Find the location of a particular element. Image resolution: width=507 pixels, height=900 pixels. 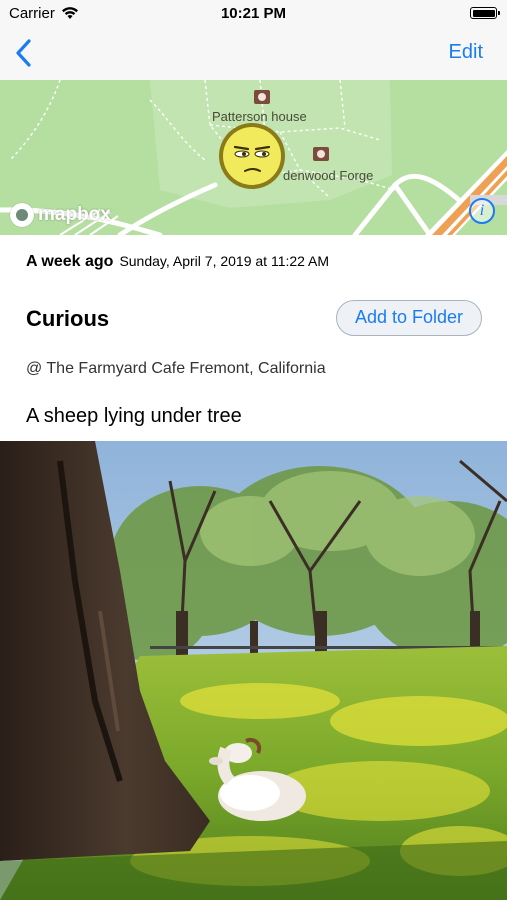

chevron-left-icon is located at coordinates (23, 53).